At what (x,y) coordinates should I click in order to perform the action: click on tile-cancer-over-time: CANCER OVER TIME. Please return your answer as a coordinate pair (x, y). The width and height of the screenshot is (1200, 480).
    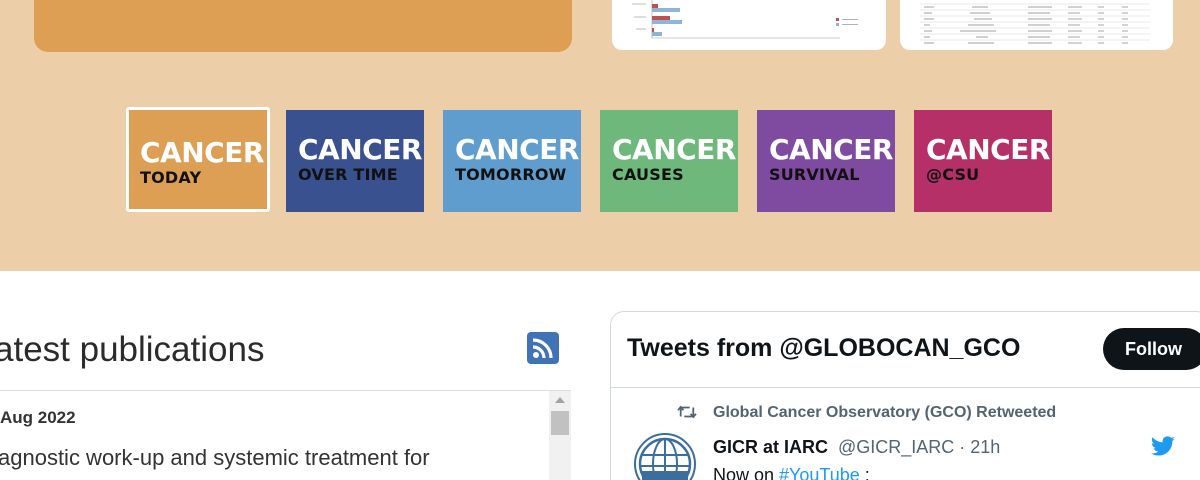
    Looking at the image, I should click on (355, 161).